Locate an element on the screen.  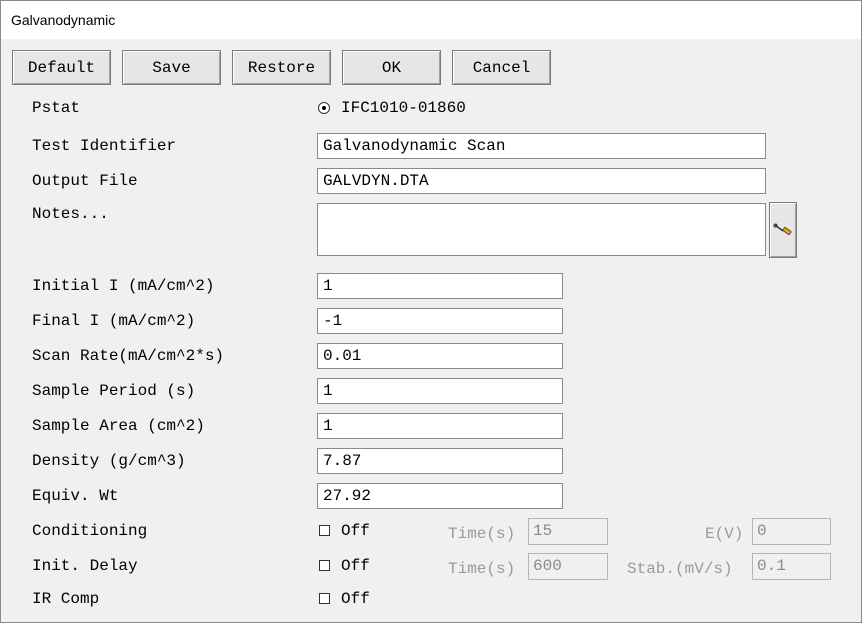
ir-comp-label: IR Comp is located at coordinates (66, 599).